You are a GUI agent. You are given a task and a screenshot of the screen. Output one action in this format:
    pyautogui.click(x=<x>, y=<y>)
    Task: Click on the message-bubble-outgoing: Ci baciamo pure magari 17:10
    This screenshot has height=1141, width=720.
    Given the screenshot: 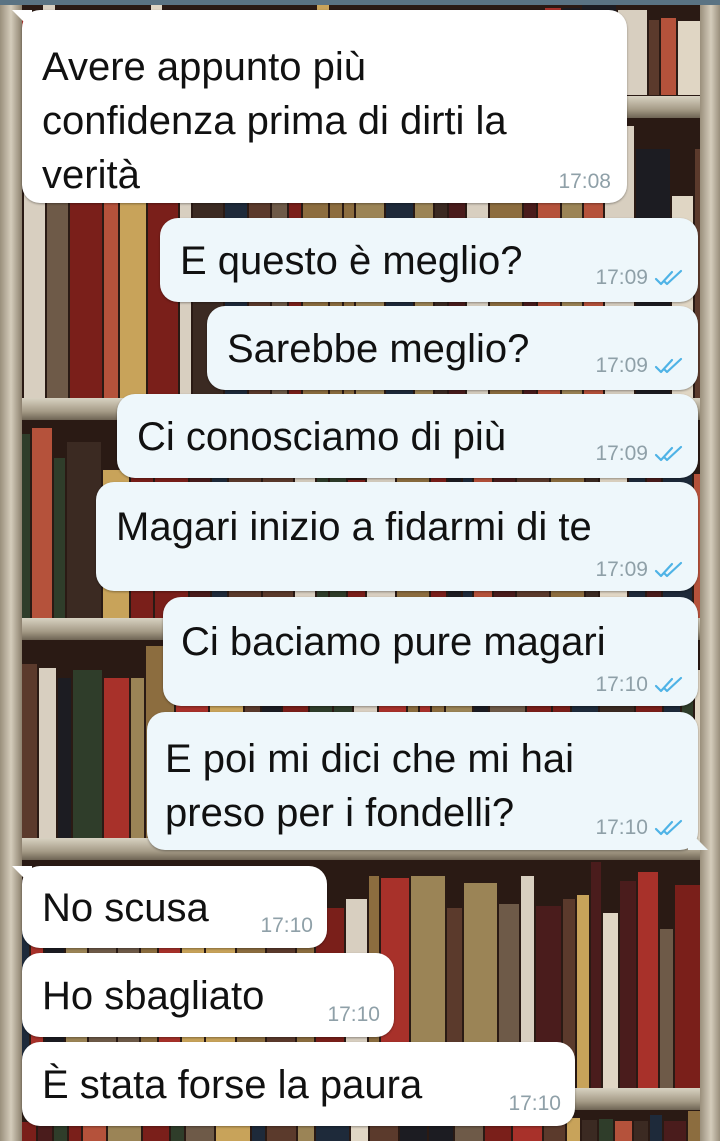 What is the action you would take?
    pyautogui.click(x=430, y=651)
    